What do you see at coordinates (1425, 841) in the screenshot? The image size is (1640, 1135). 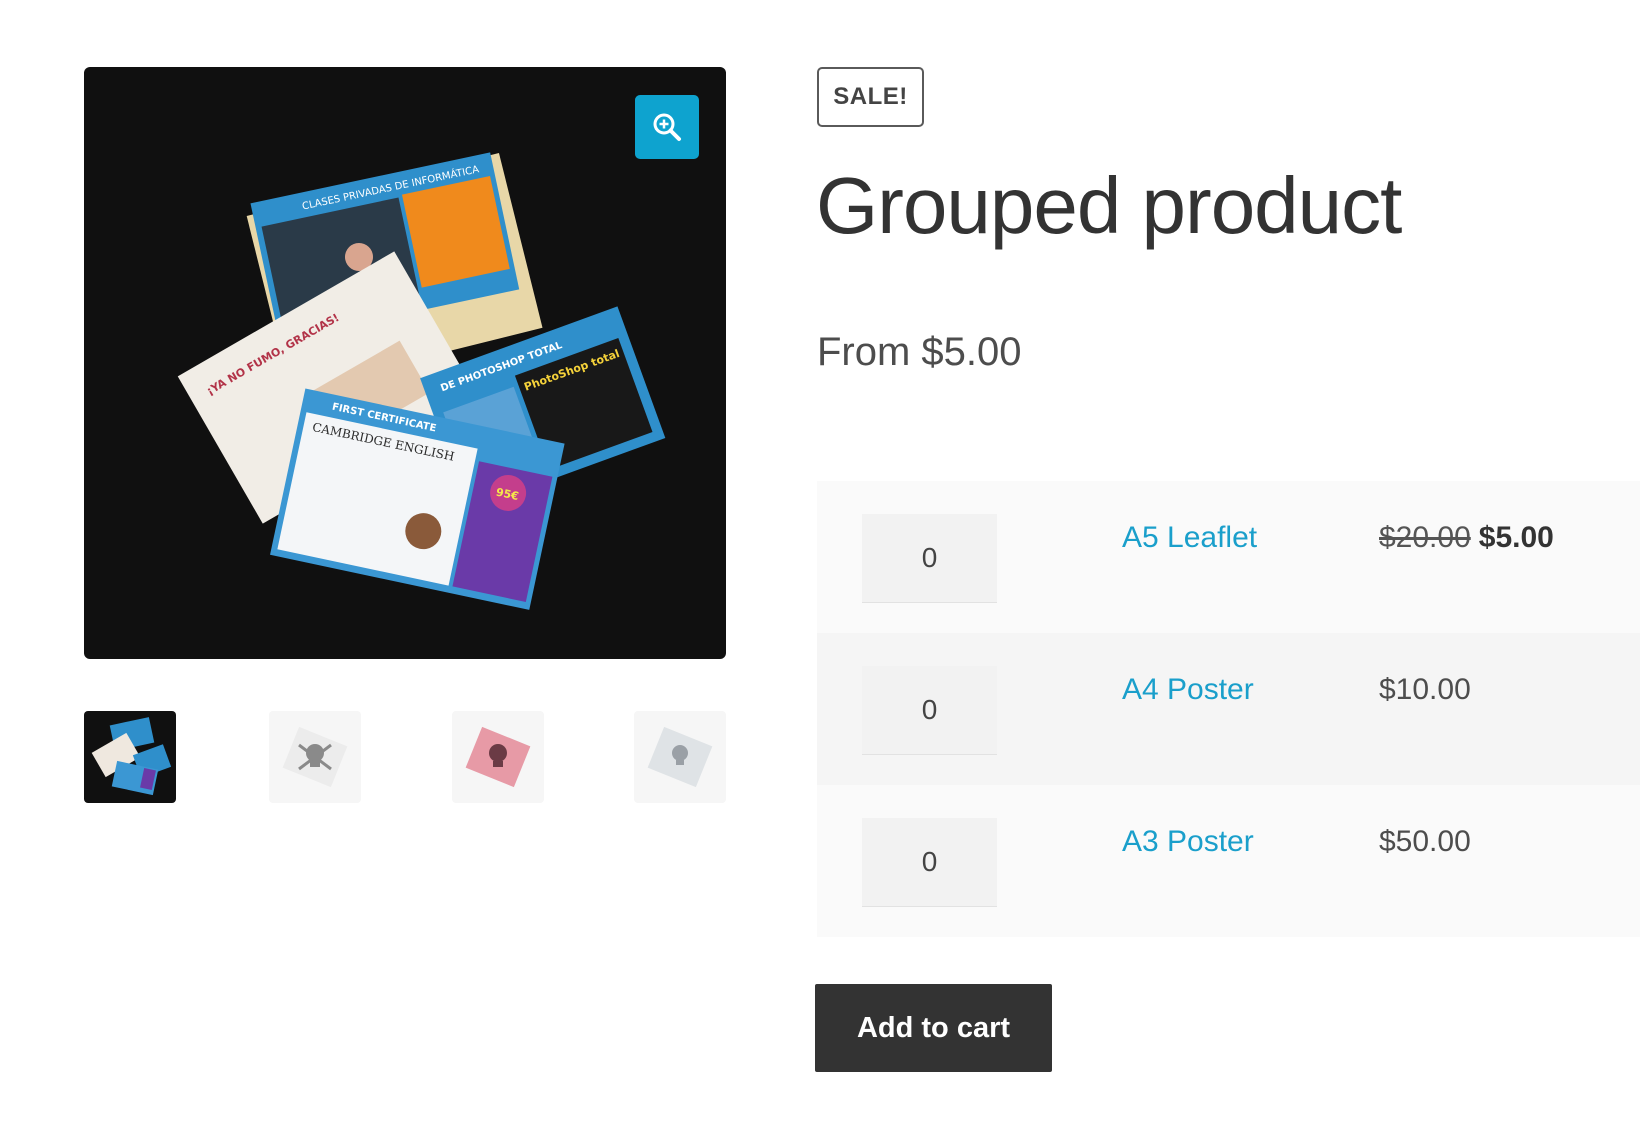 I see `price: $50.00` at bounding box center [1425, 841].